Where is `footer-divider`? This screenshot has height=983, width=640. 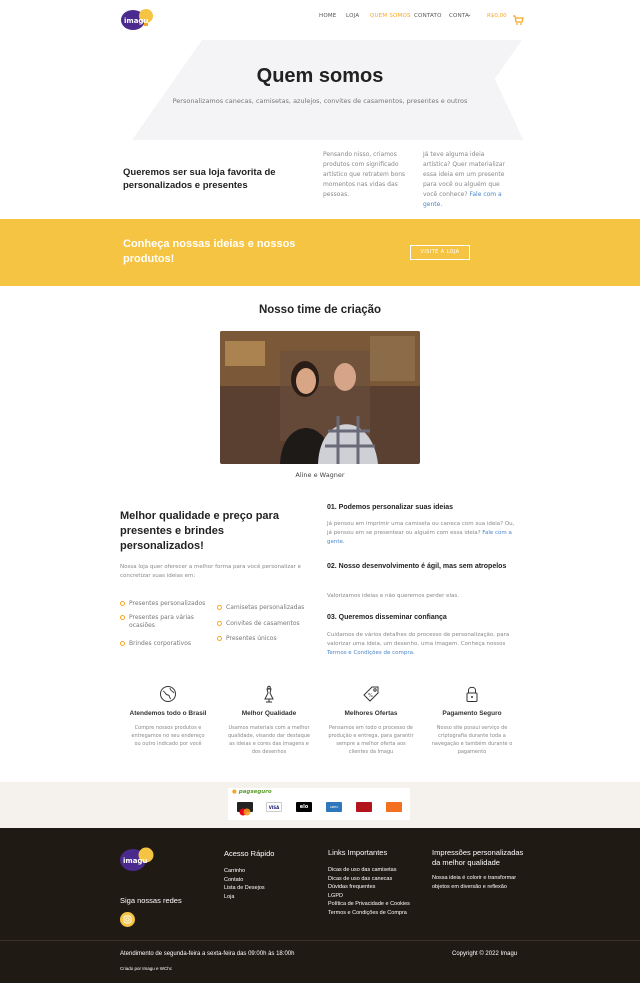 footer-divider is located at coordinates (320, 940).